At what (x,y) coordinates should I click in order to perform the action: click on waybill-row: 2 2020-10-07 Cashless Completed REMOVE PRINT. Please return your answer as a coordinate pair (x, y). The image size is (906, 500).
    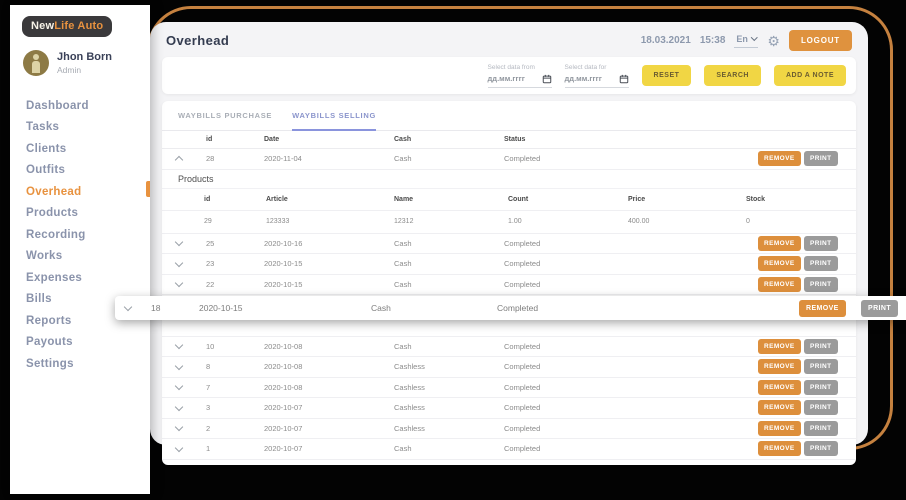
    Looking at the image, I should click on (509, 429).